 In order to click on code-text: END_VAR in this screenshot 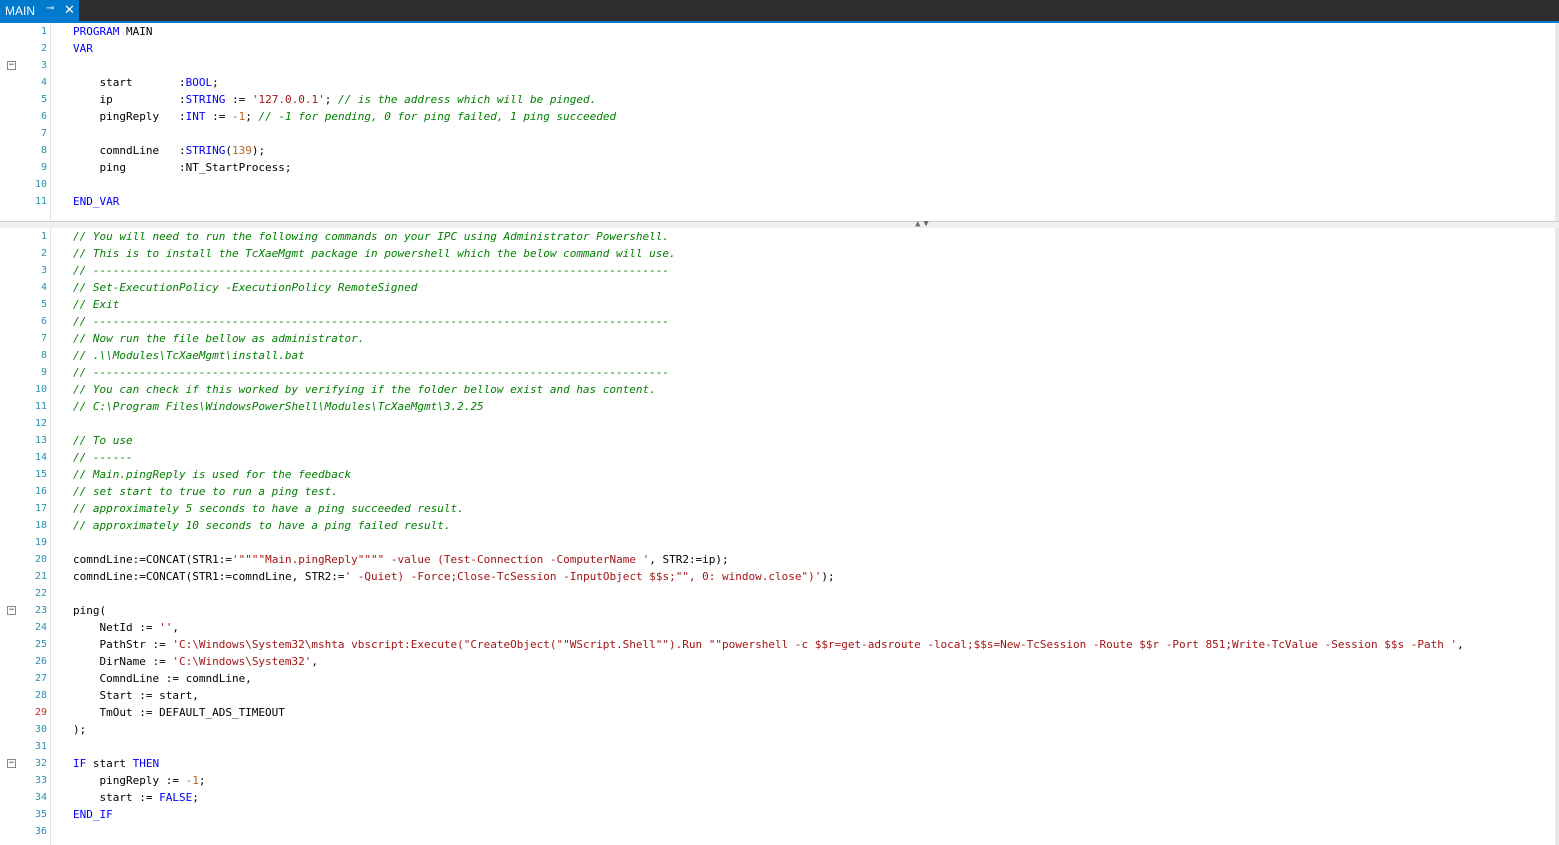, I will do `click(96, 201)`.